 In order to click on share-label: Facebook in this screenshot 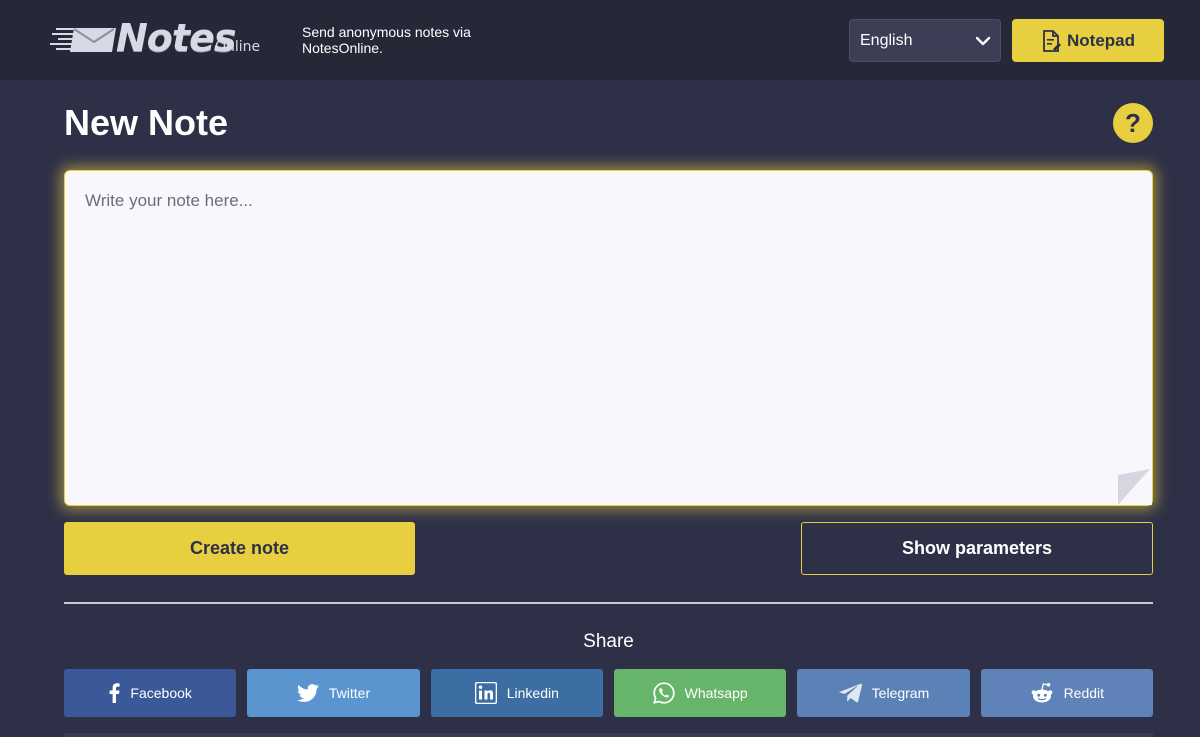, I will do `click(161, 693)`.